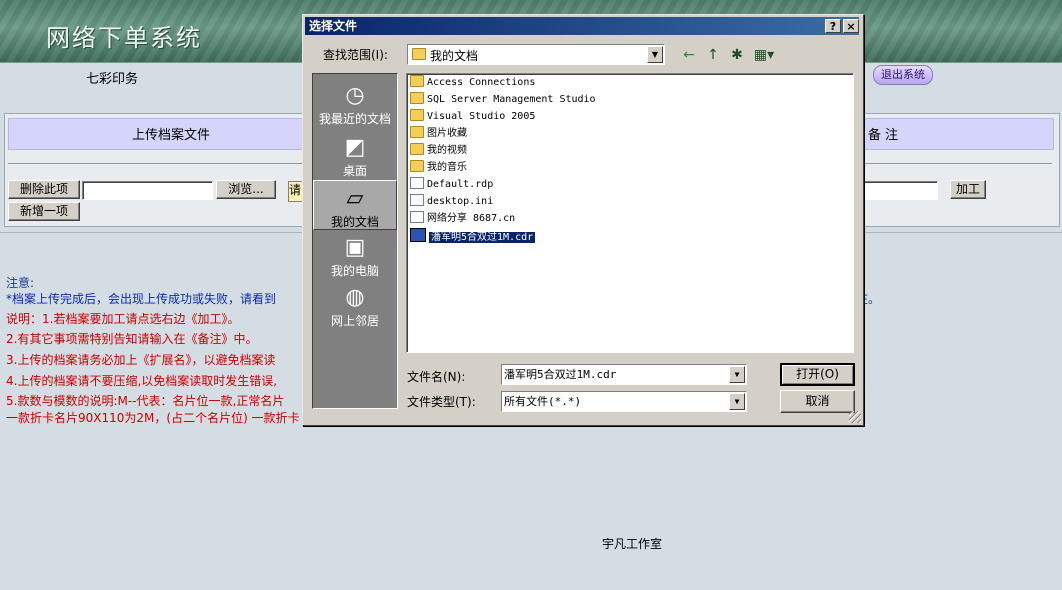 This screenshot has height=590, width=1062. What do you see at coordinates (20, 283) in the screenshot?
I see `notes-title: 注意:` at bounding box center [20, 283].